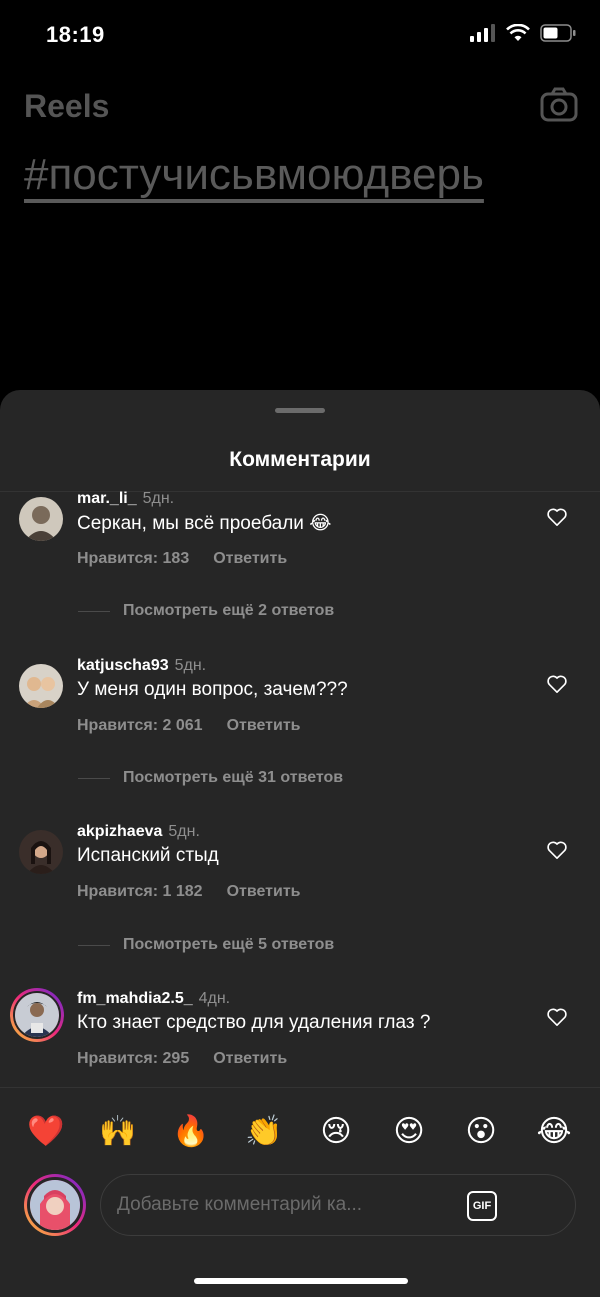 This screenshot has width=600, height=1297. Describe the element at coordinates (212, 689) in the screenshot. I see `comment-text: У меня один вопрос, зачем???` at that location.